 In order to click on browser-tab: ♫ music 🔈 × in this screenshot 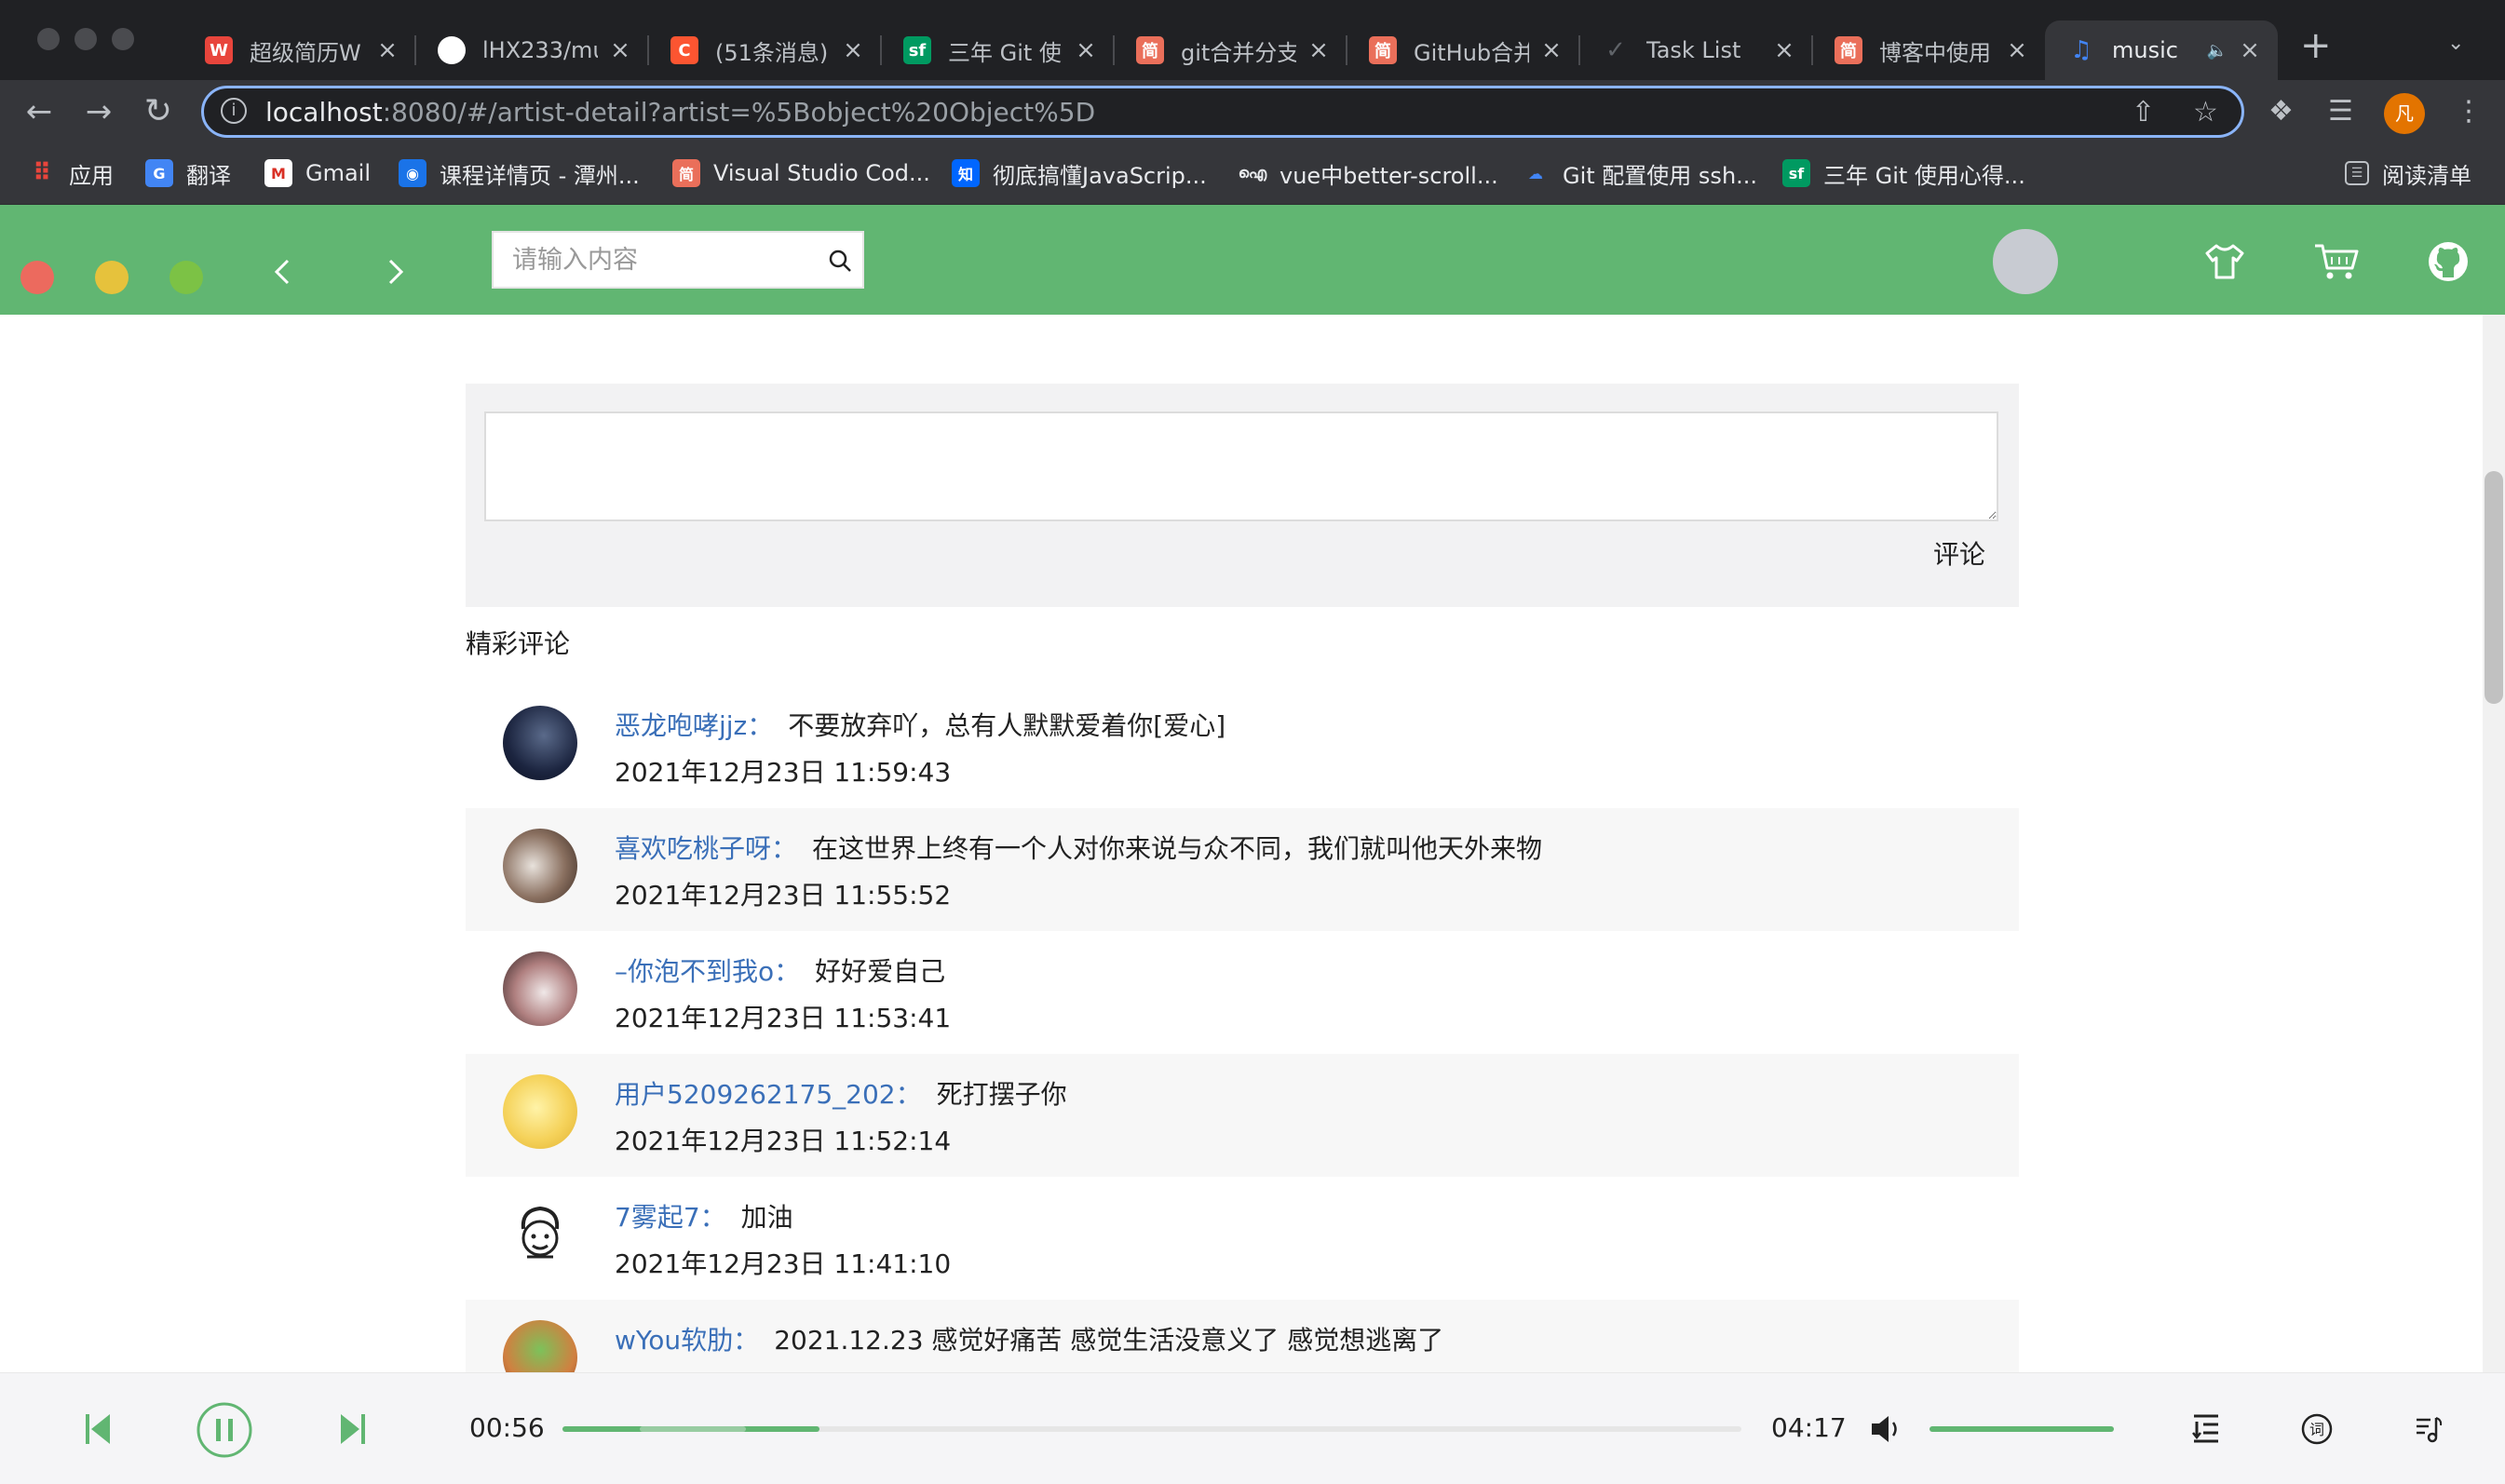, I will do `click(2161, 50)`.